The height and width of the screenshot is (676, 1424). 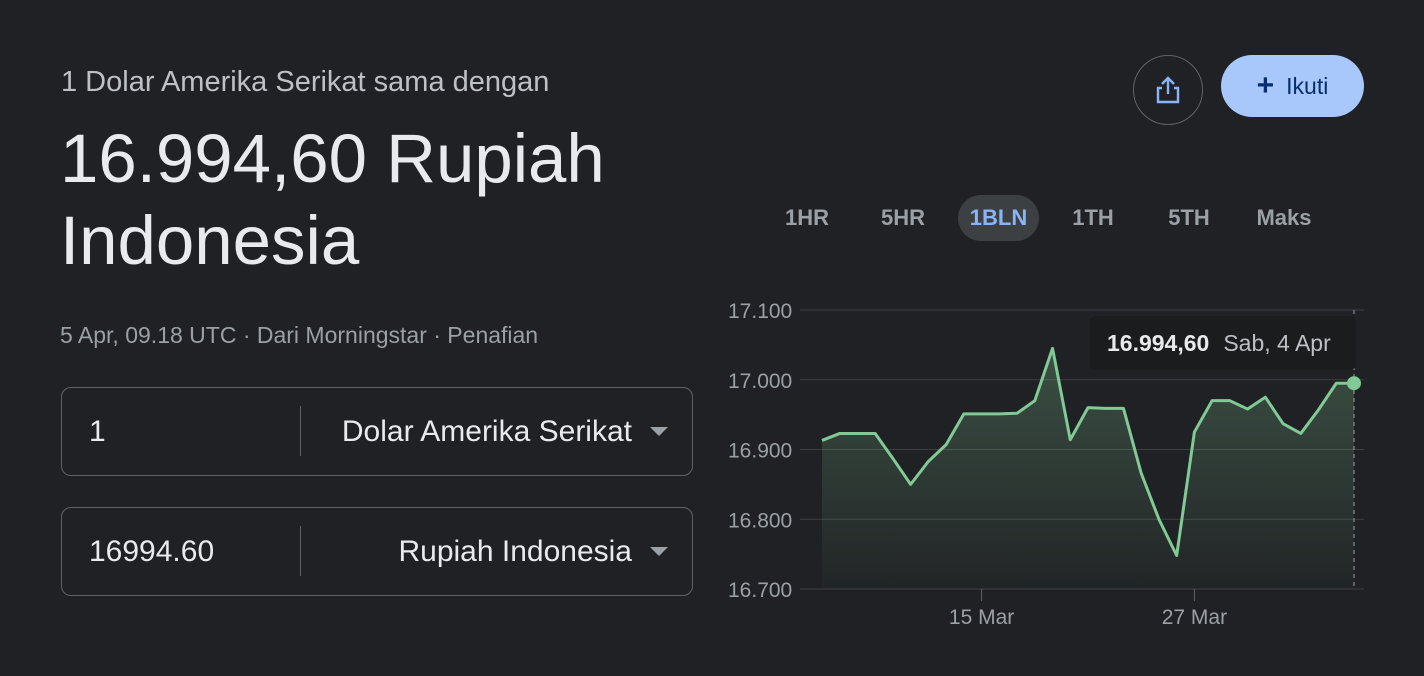 What do you see at coordinates (760, 311) in the screenshot?
I see `y-tick-label: 17.100` at bounding box center [760, 311].